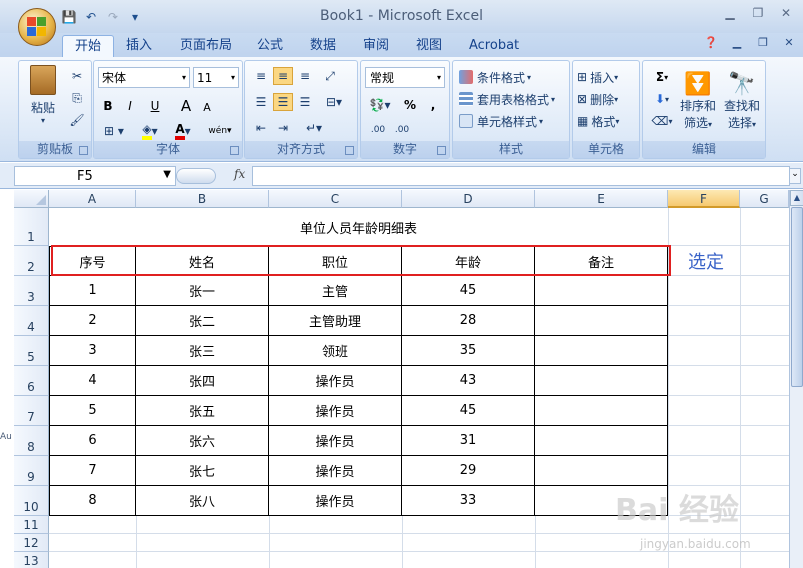 This screenshot has width=803, height=568. Describe the element at coordinates (220, 131) in the screenshot. I see `phonetic-button: wén ▾` at that location.